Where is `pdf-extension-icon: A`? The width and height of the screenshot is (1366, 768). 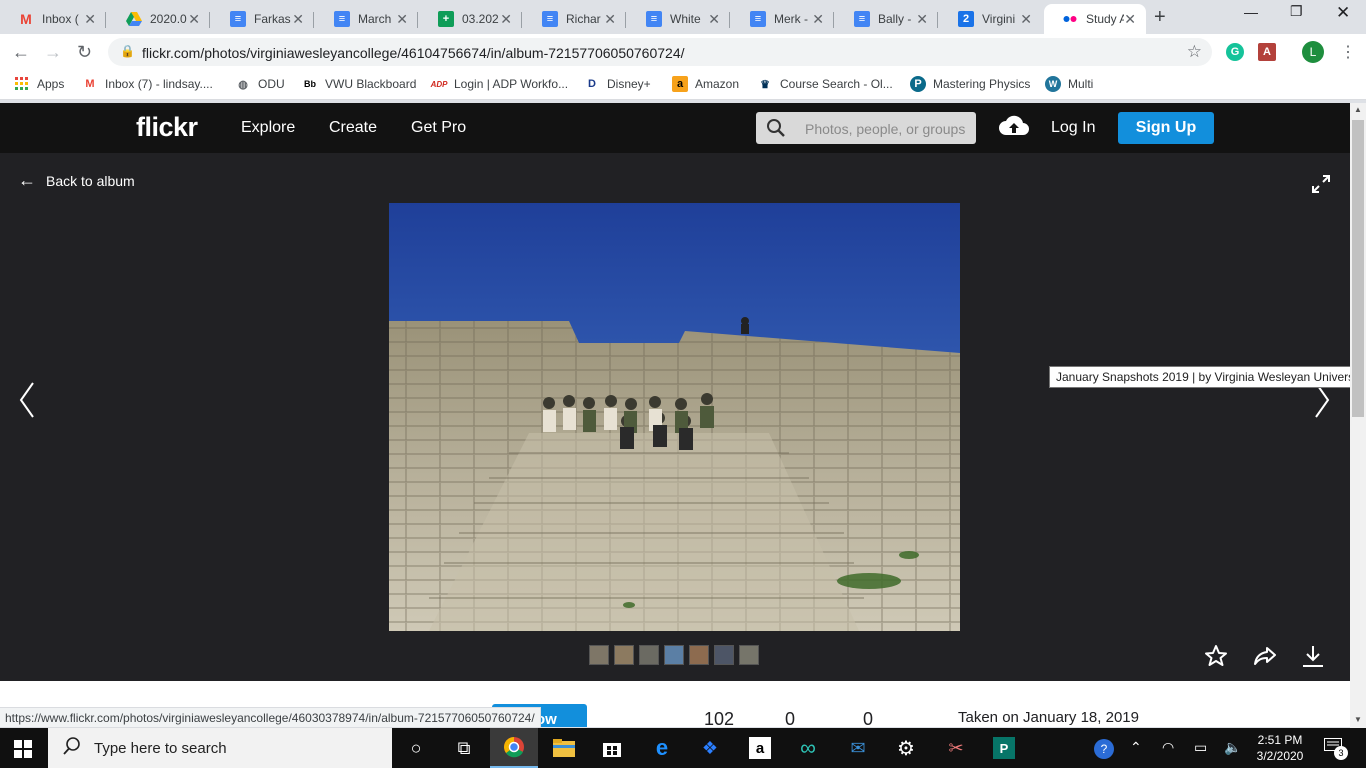 pdf-extension-icon: A is located at coordinates (1267, 52).